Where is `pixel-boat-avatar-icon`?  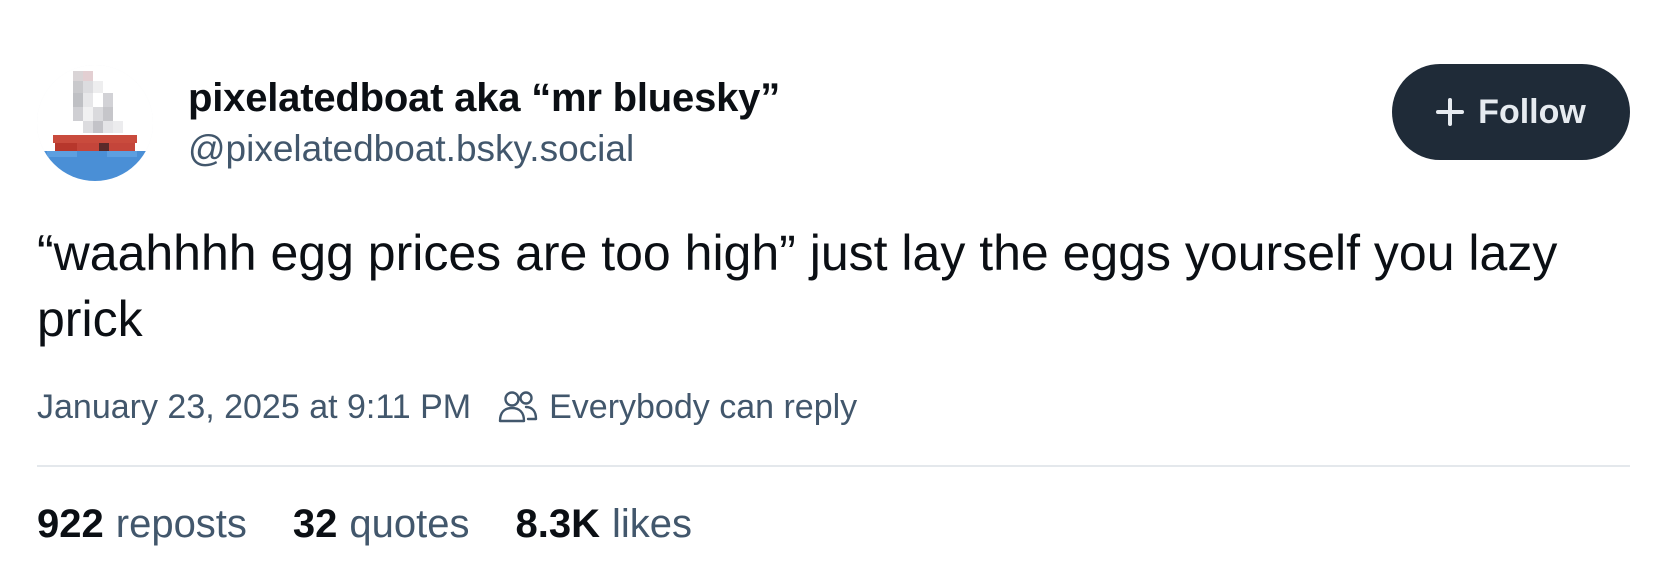 pixel-boat-avatar-icon is located at coordinates (95, 123).